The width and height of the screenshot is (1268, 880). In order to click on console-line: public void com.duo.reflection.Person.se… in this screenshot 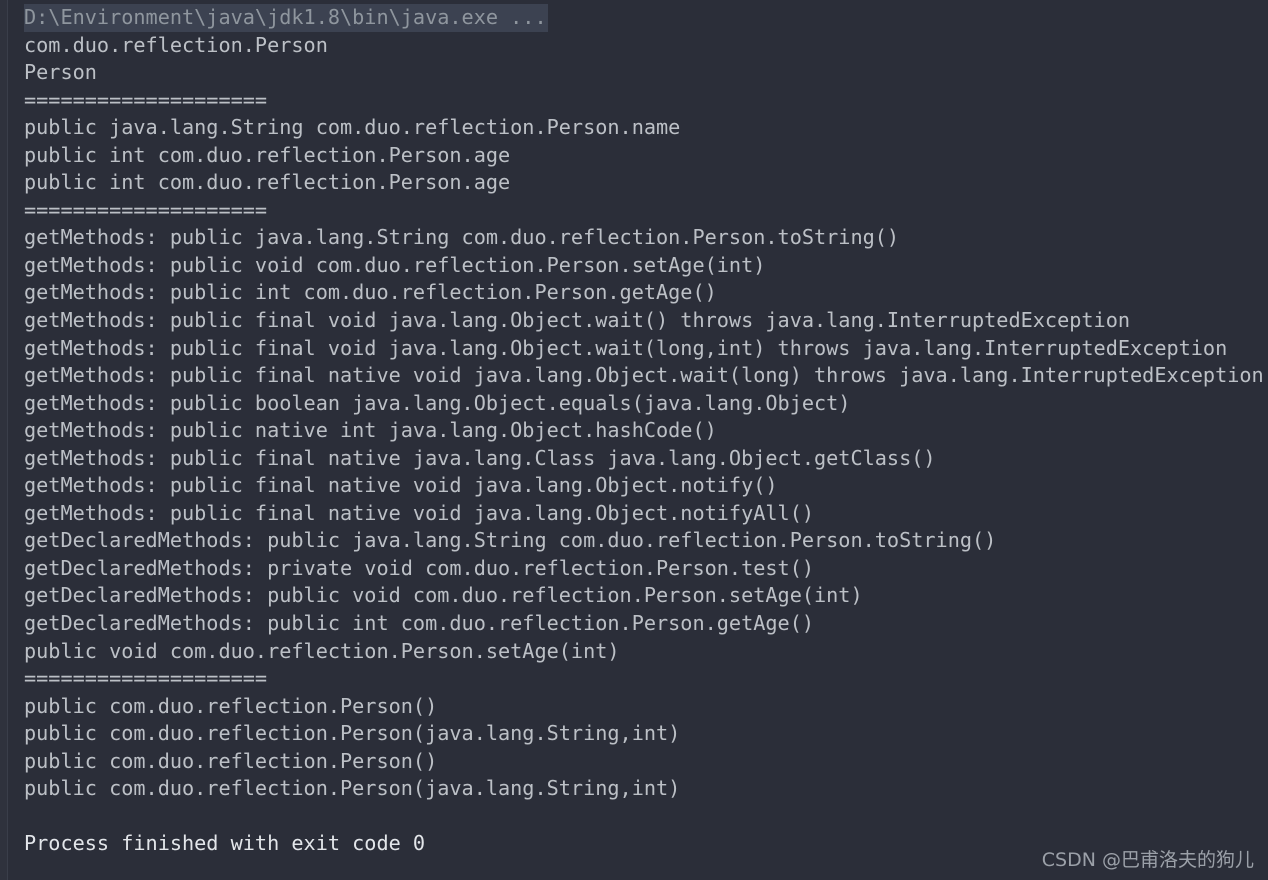, I will do `click(322, 650)`.